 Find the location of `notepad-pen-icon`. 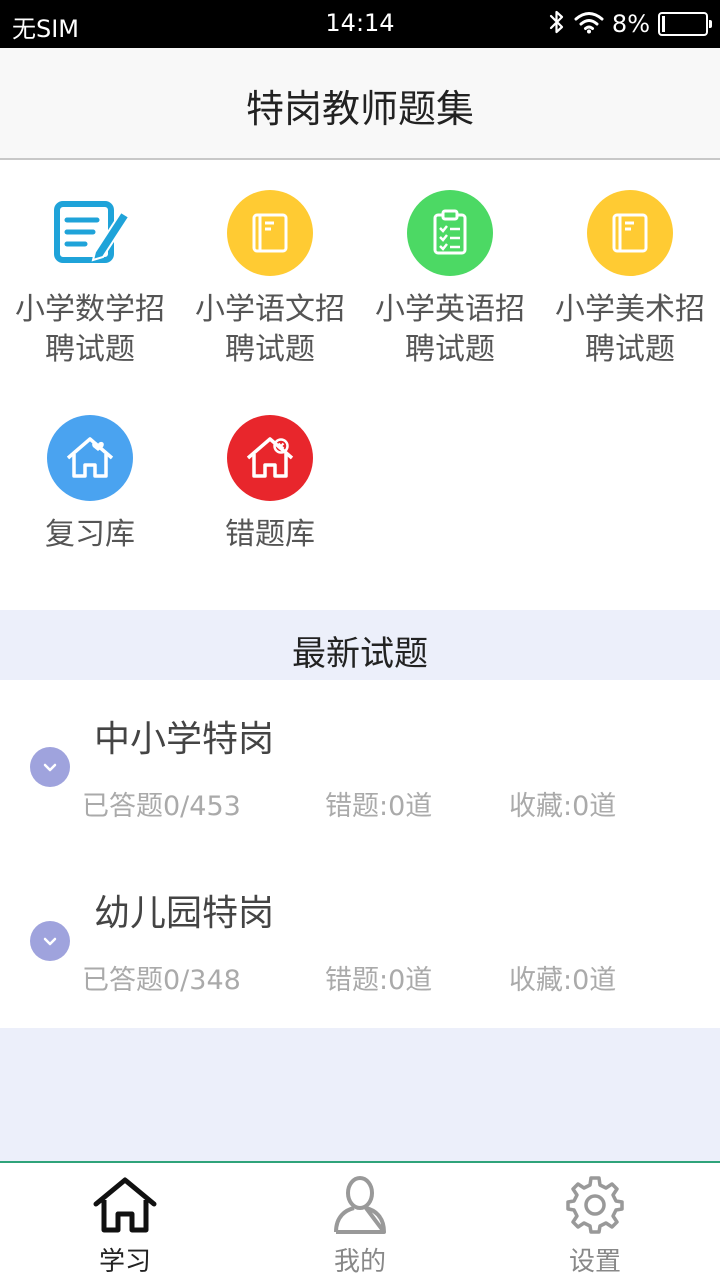

notepad-pen-icon is located at coordinates (90, 233).